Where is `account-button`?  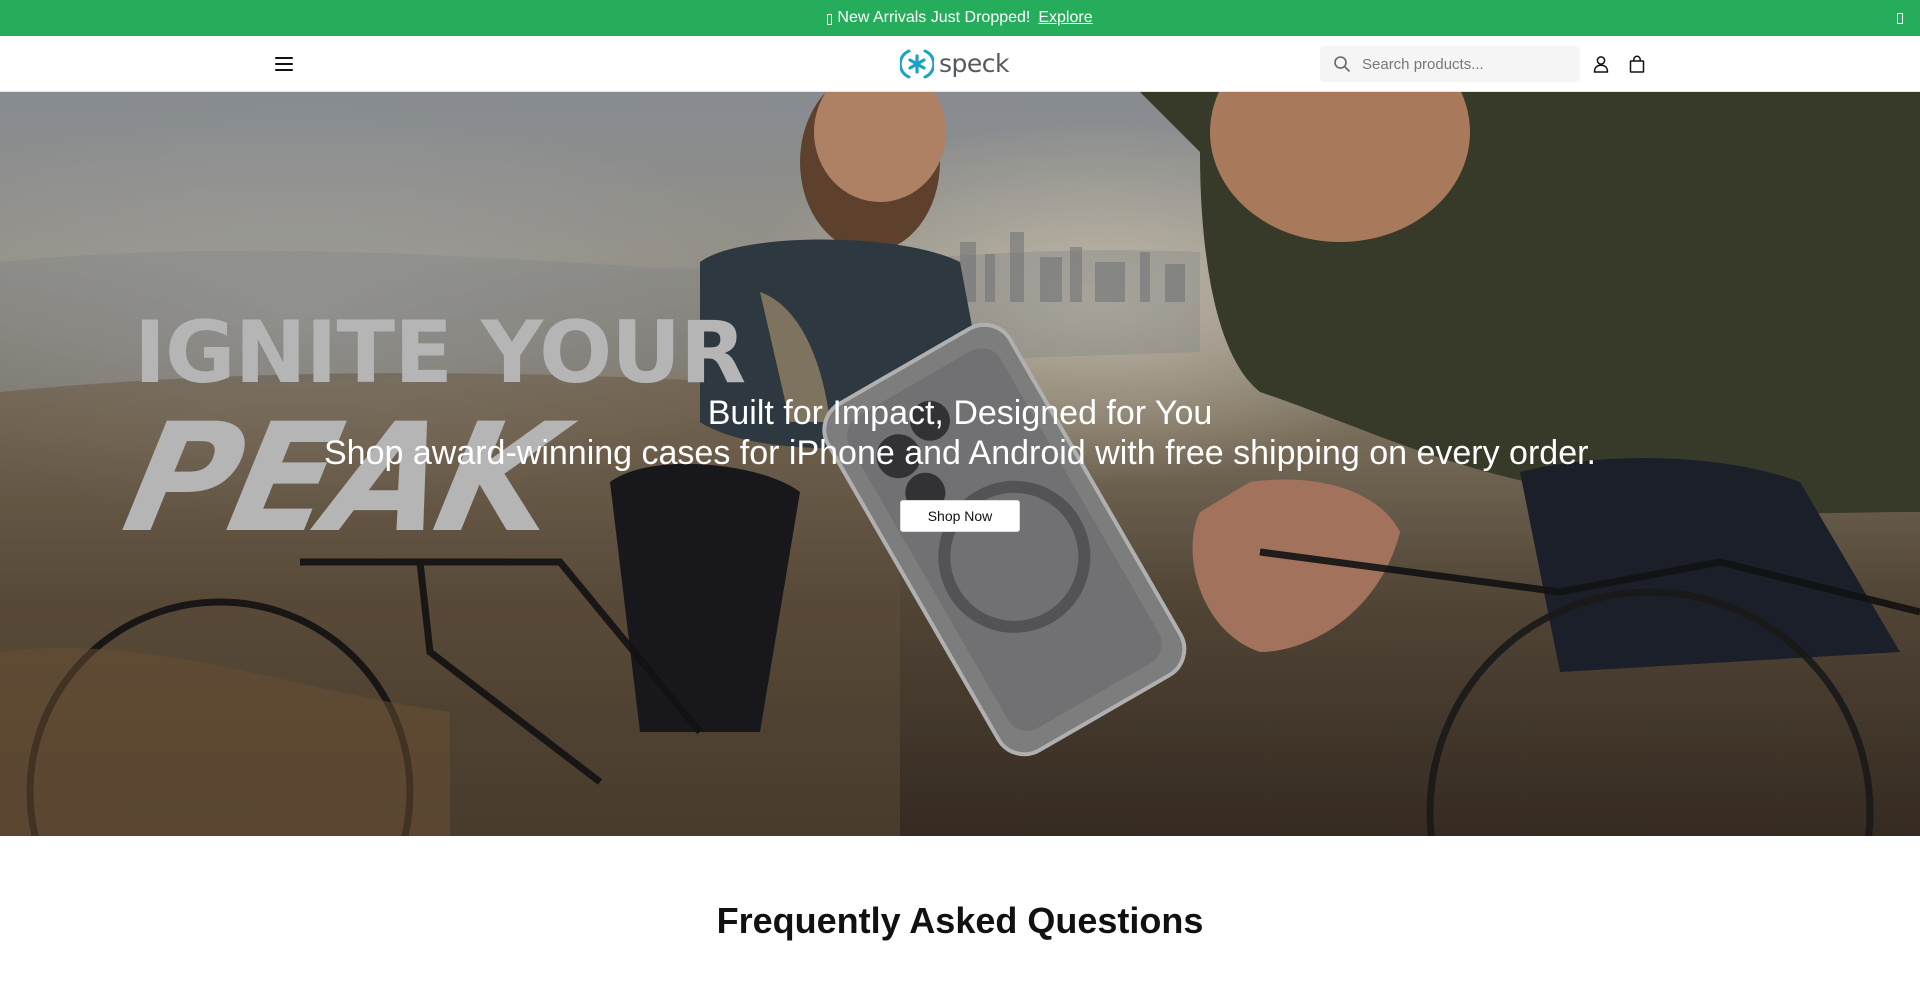
account-button is located at coordinates (1601, 64).